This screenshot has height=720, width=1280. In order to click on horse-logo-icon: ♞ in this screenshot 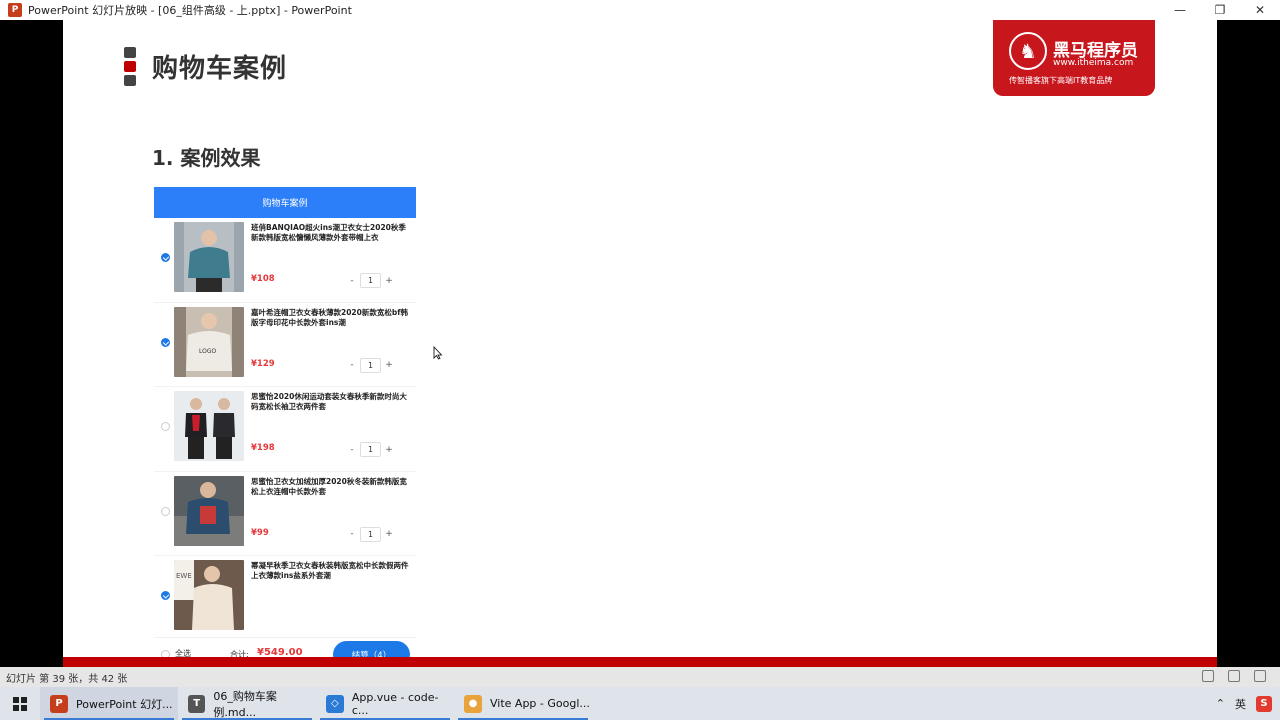, I will do `click(1028, 51)`.